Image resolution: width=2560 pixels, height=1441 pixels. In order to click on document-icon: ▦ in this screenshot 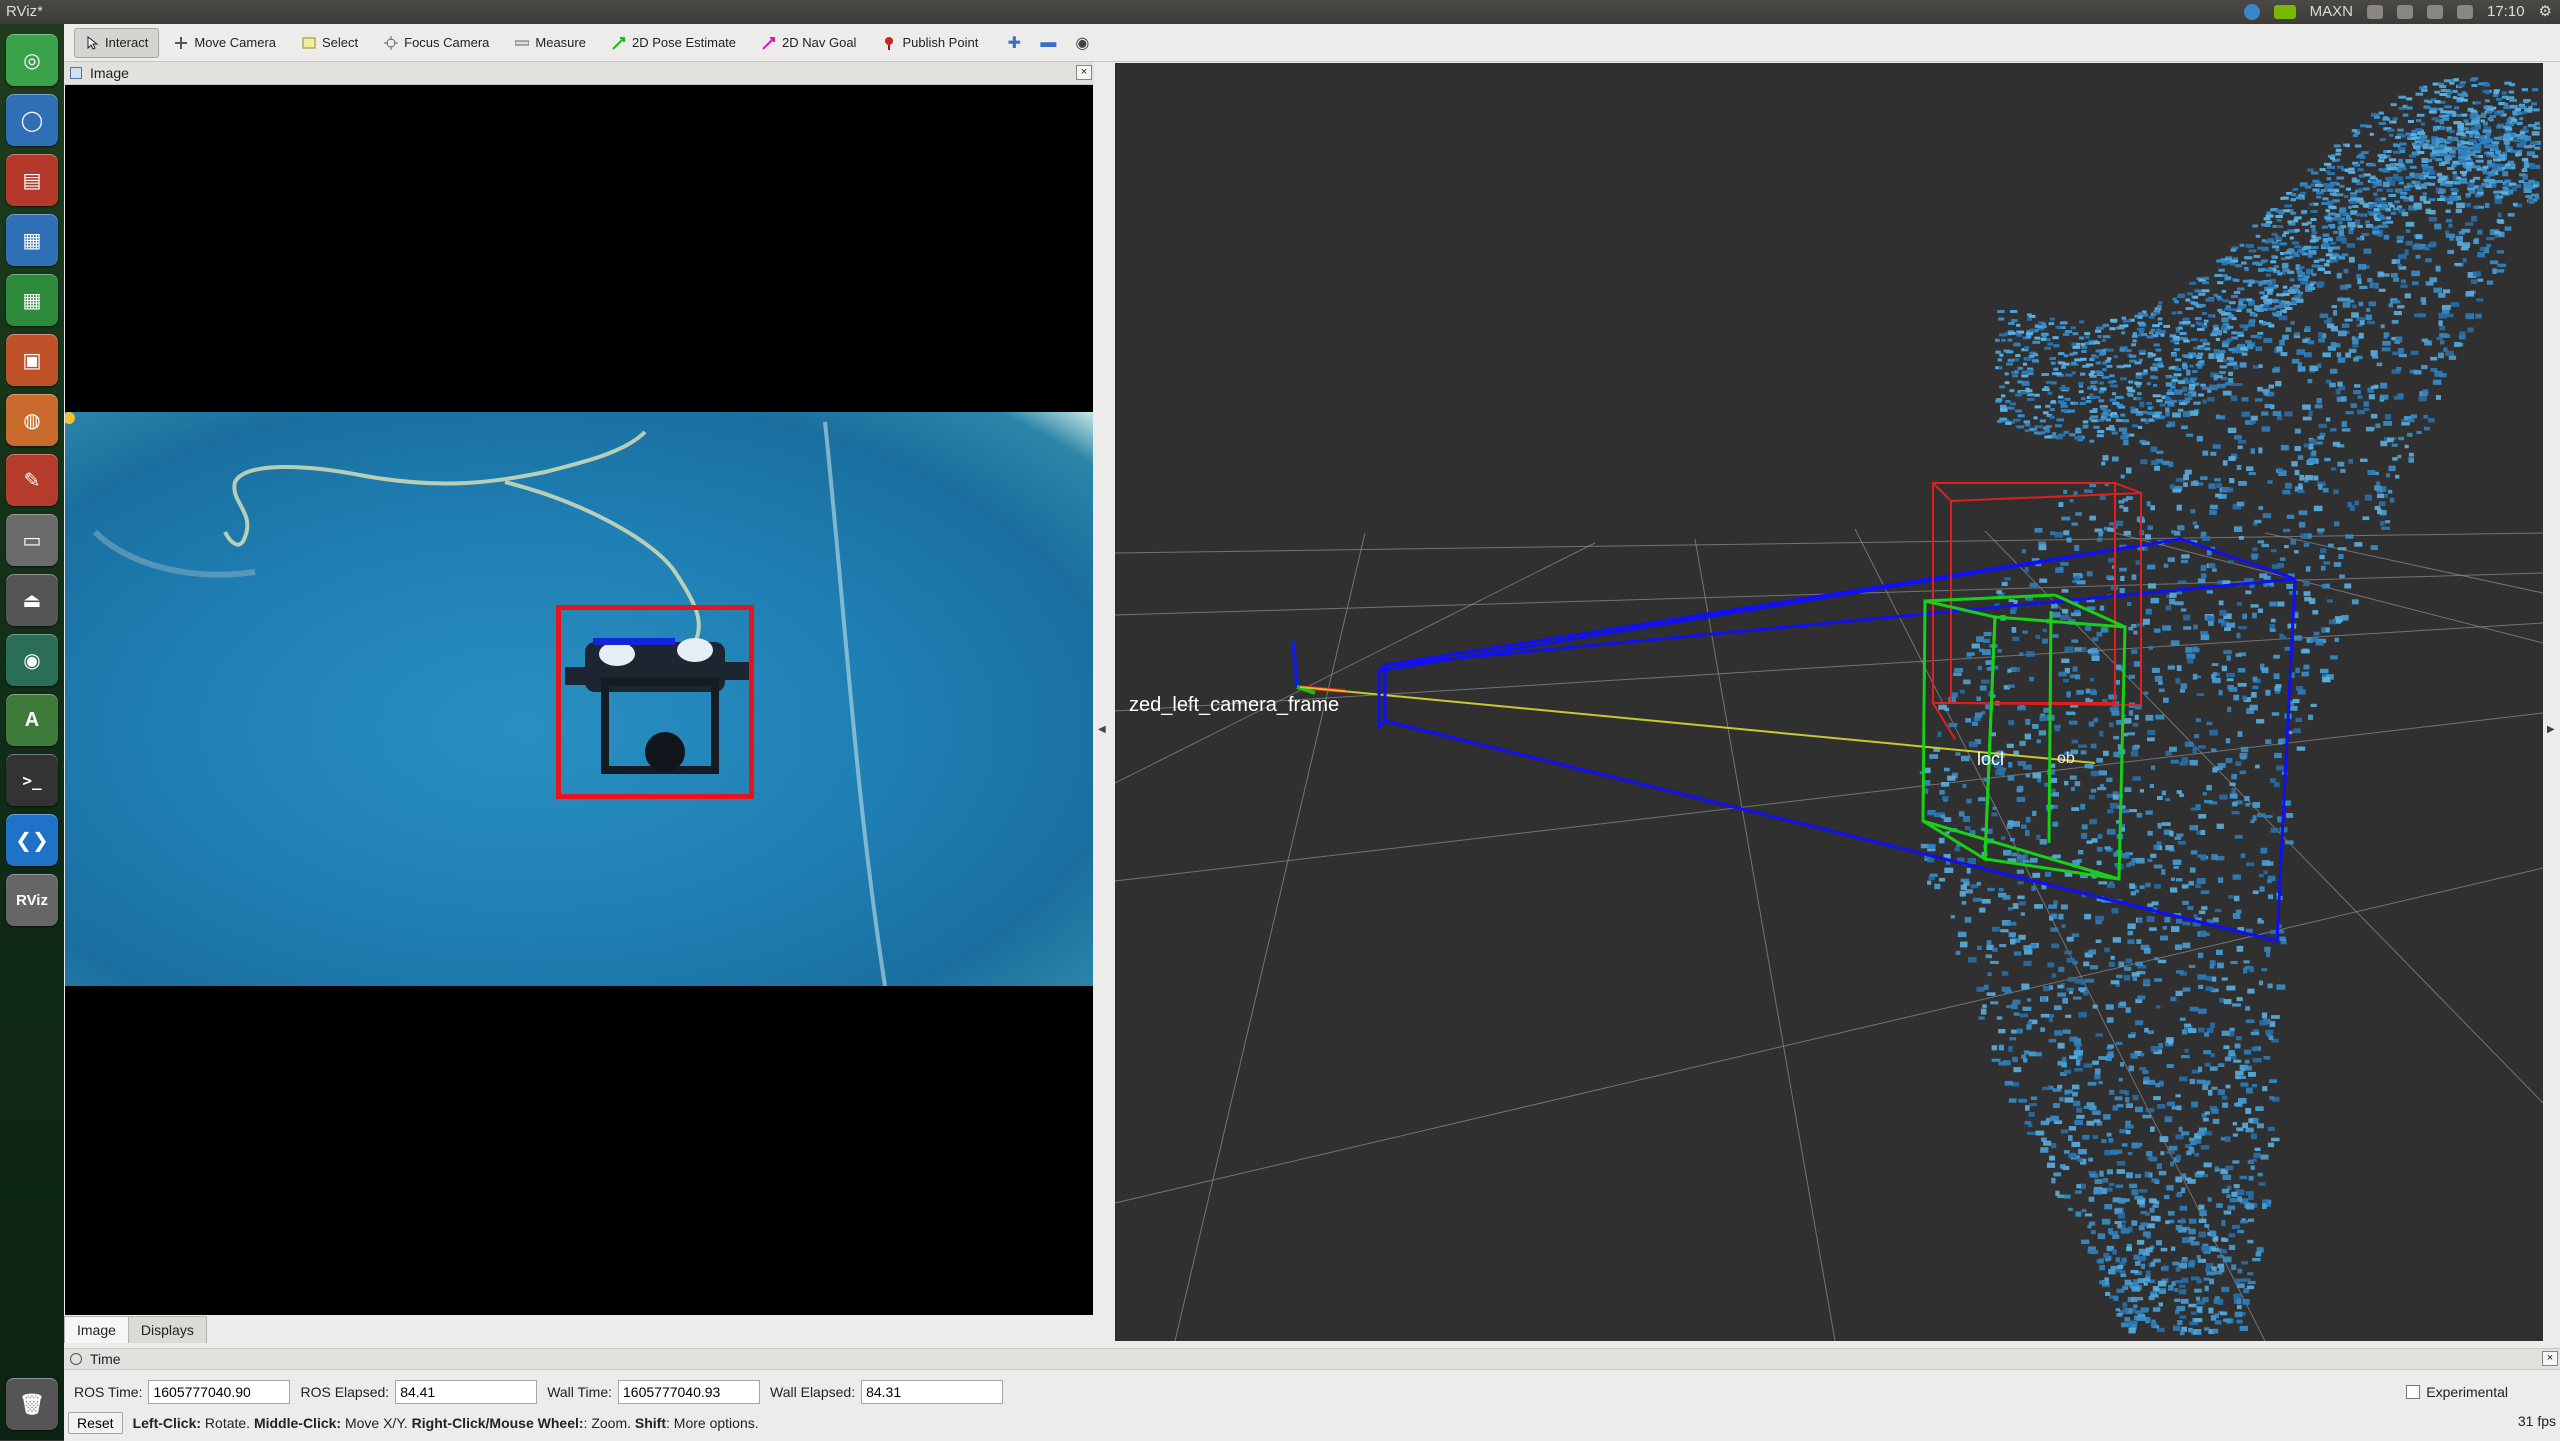, I will do `click(32, 240)`.